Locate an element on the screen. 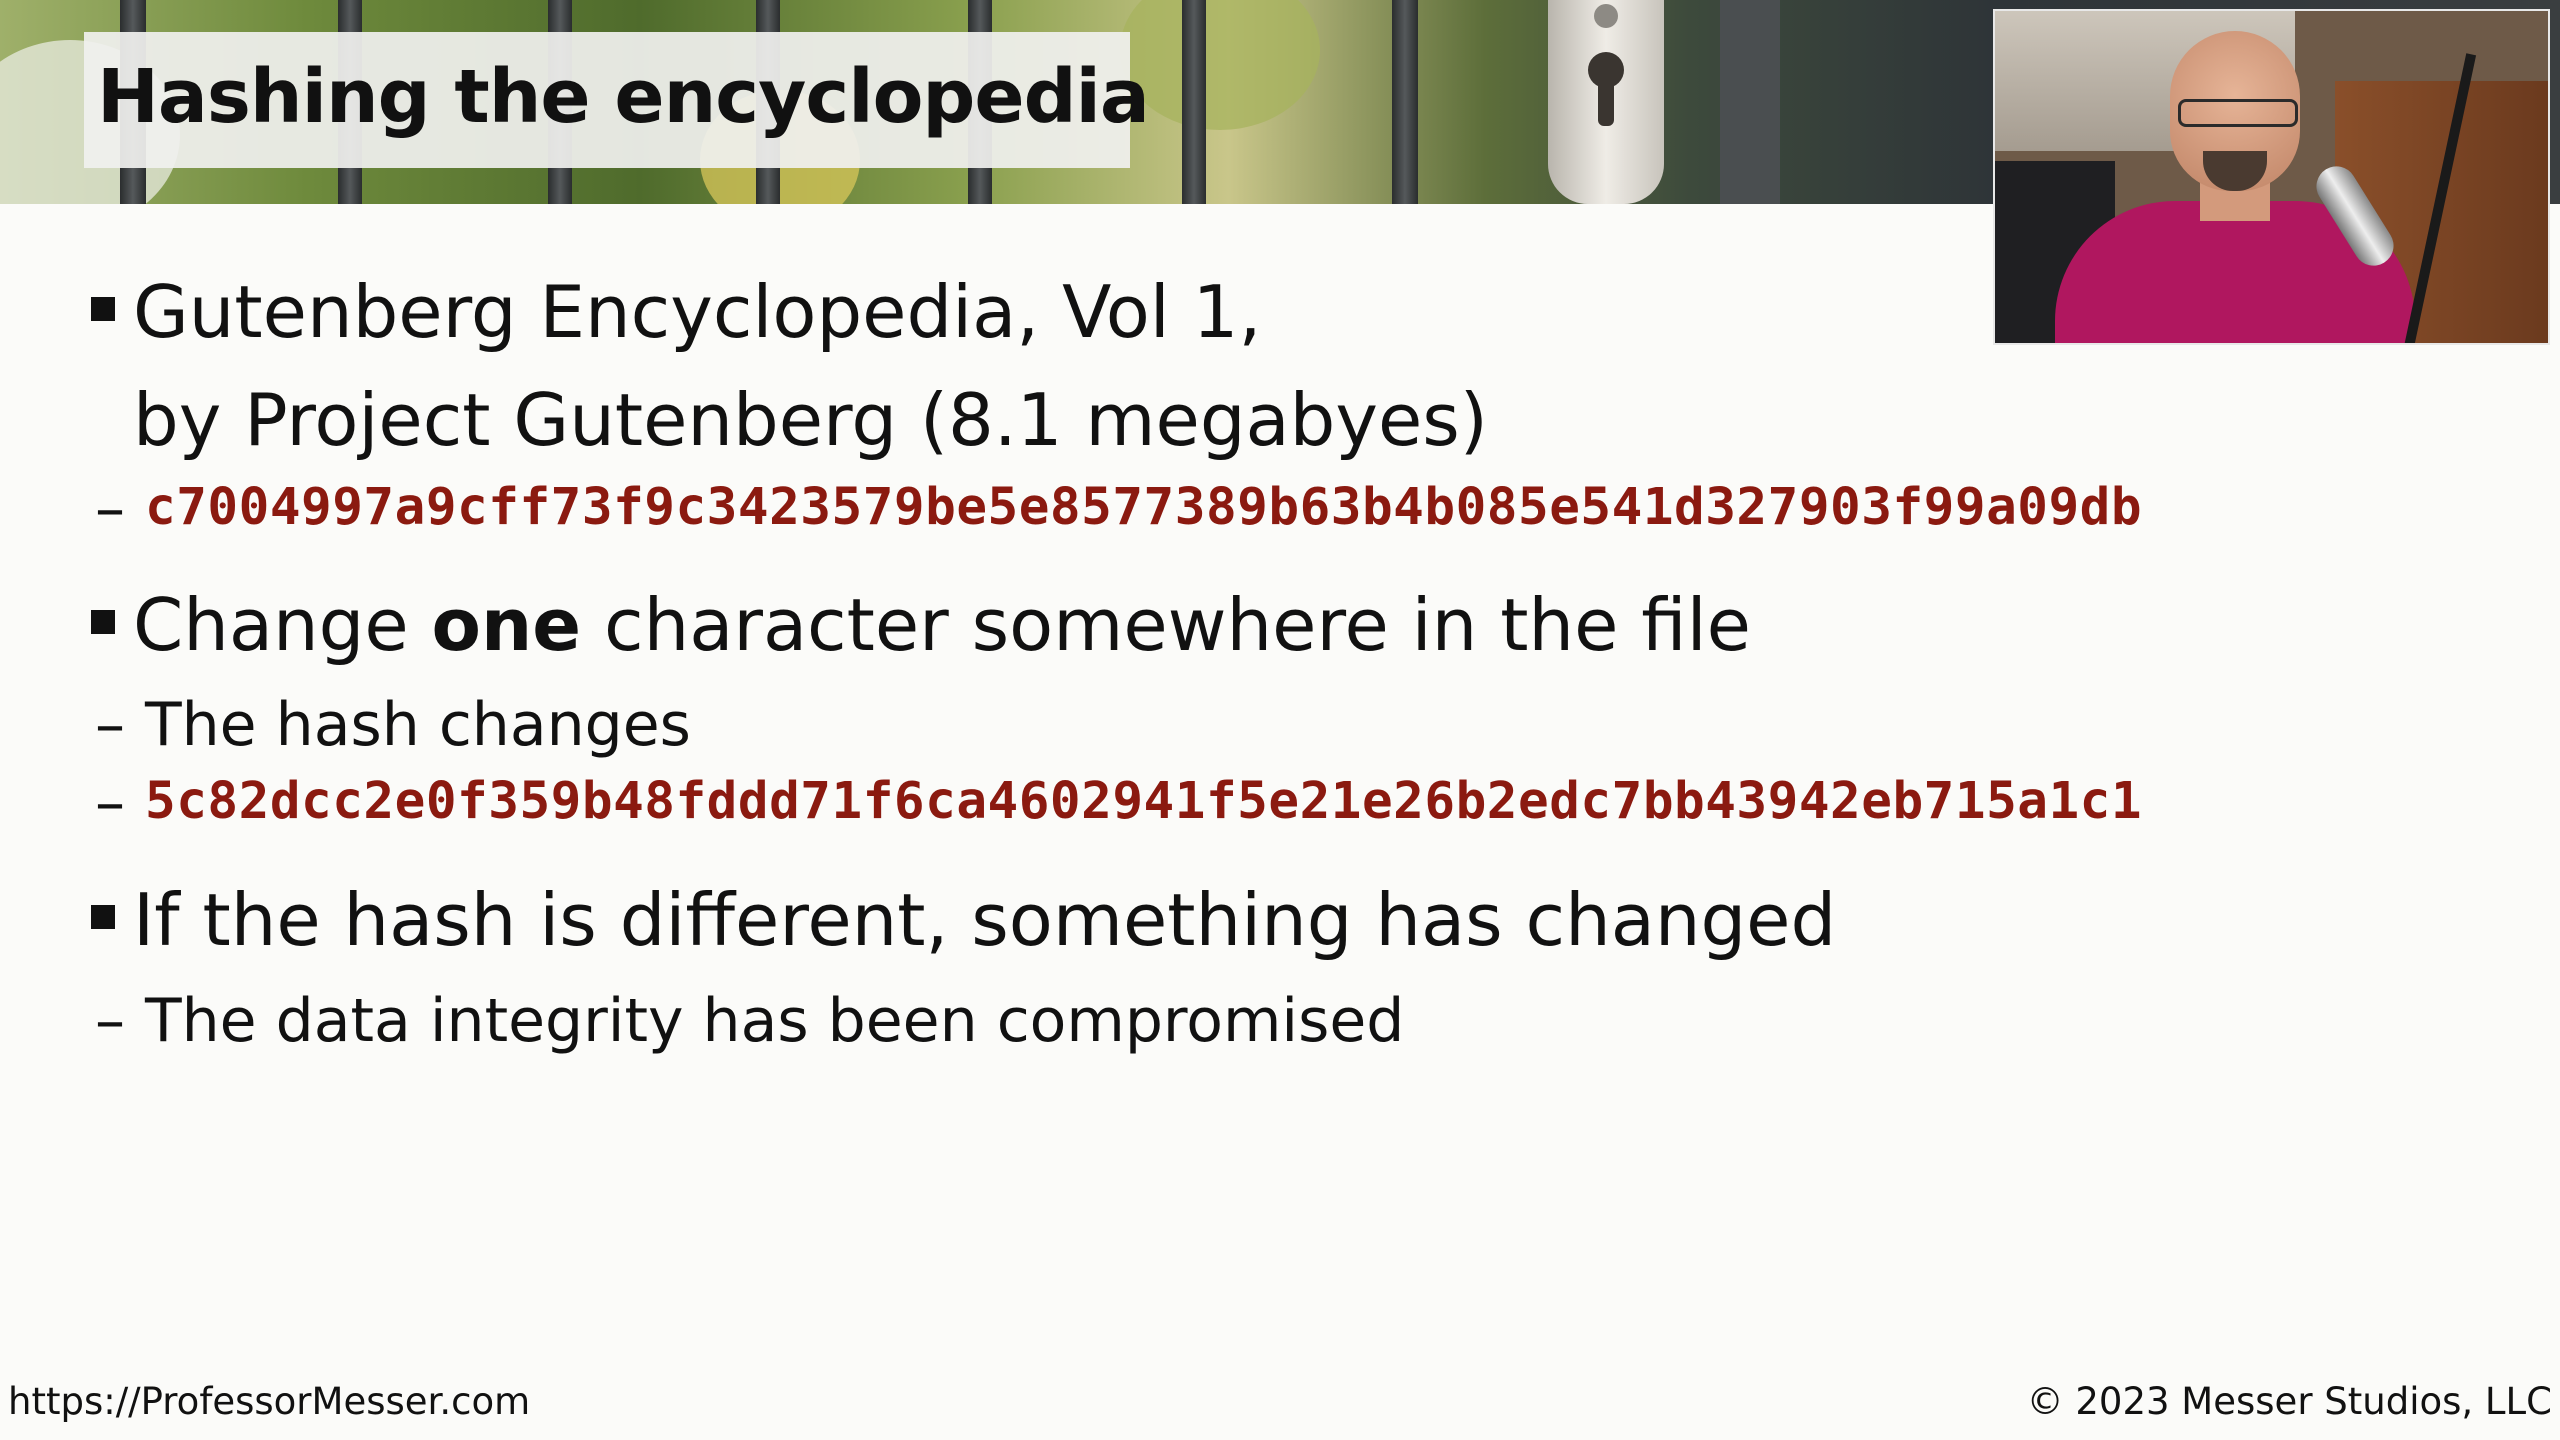  bullet-2-post: character somewhere in the file is located at coordinates (1166, 625).